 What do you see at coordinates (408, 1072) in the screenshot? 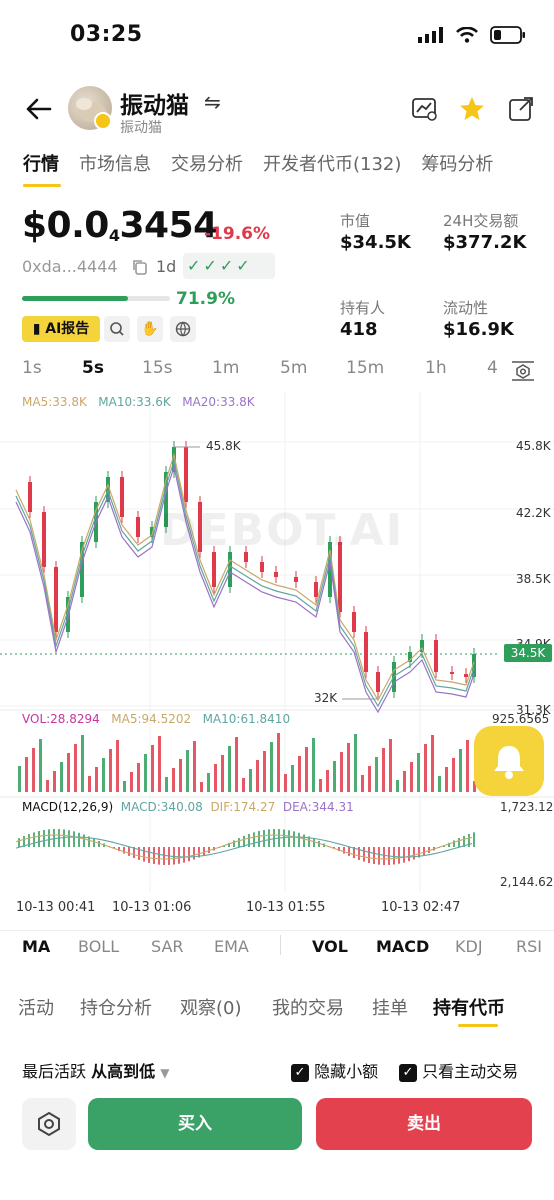
I see `checkbox-checked-icon: ✓` at bounding box center [408, 1072].